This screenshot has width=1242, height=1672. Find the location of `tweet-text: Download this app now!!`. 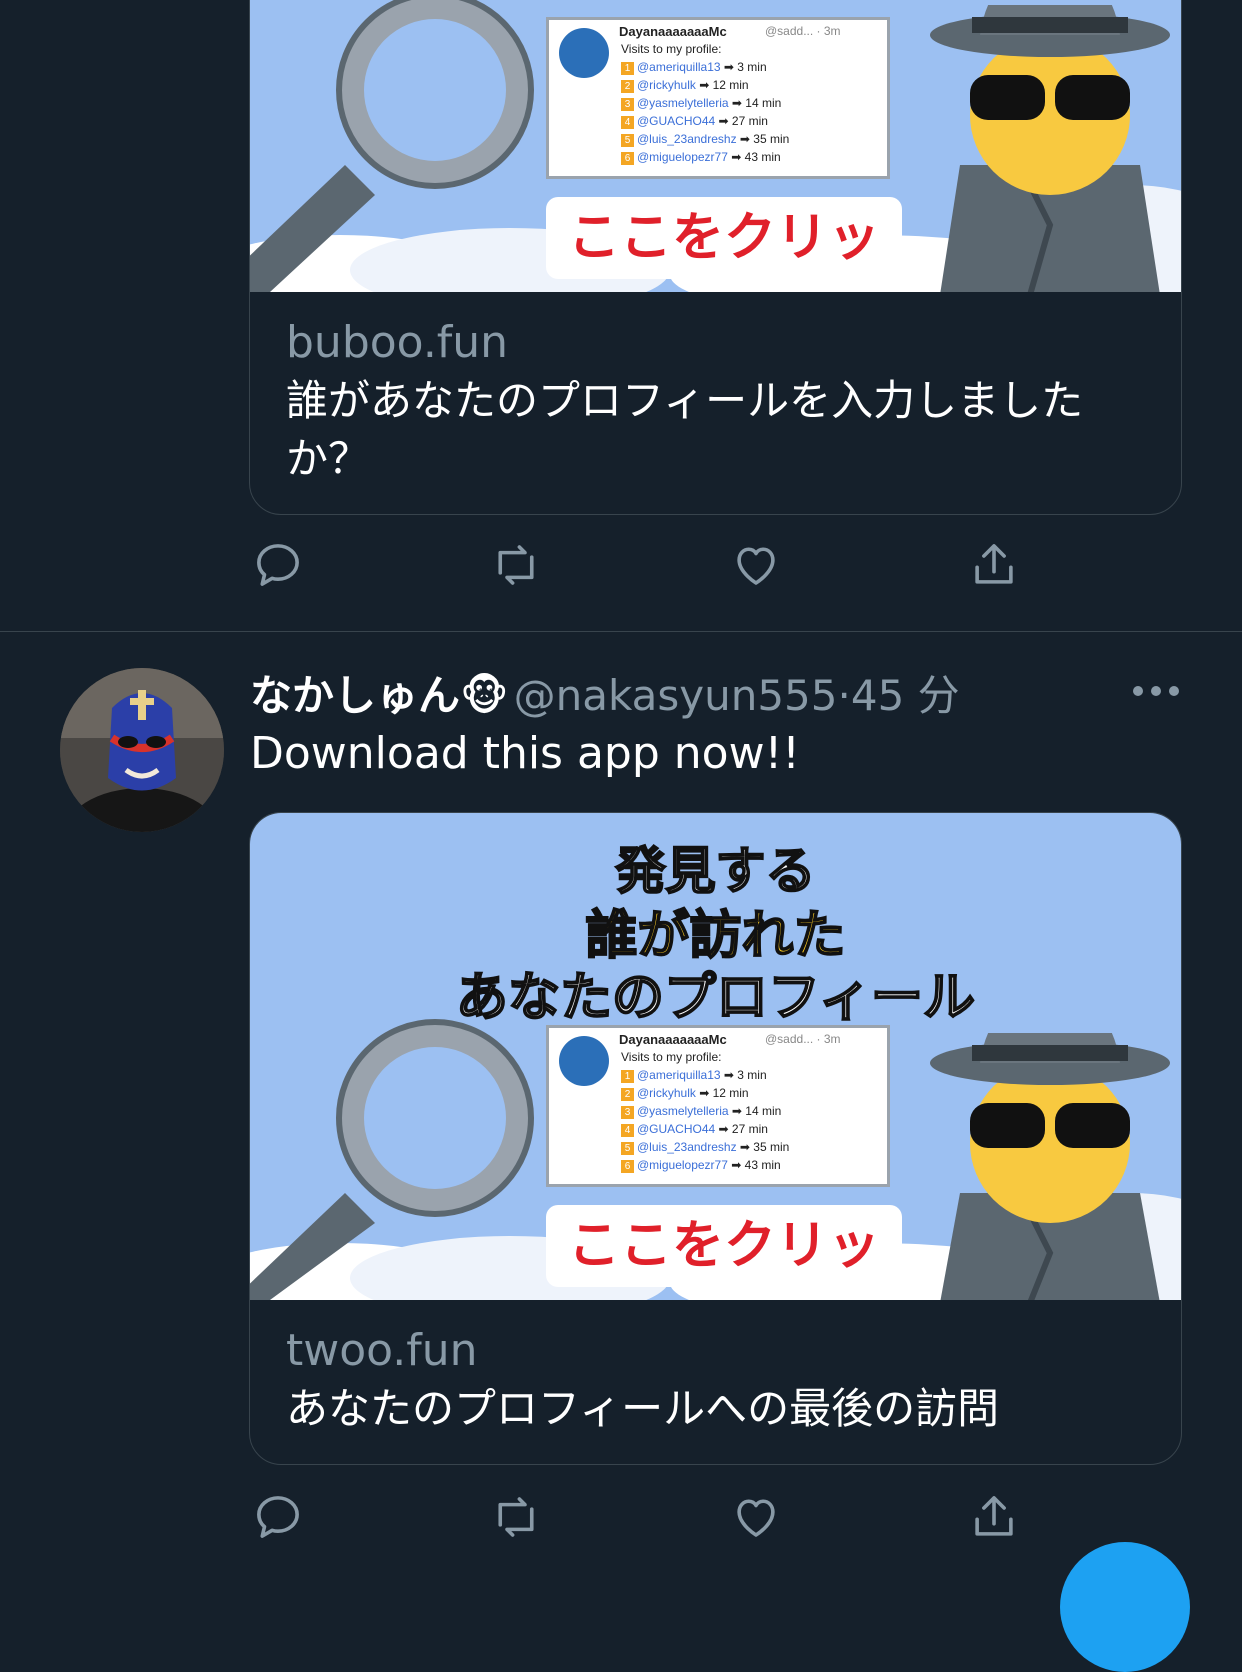

tweet-text: Download this app now!! is located at coordinates (525, 753).